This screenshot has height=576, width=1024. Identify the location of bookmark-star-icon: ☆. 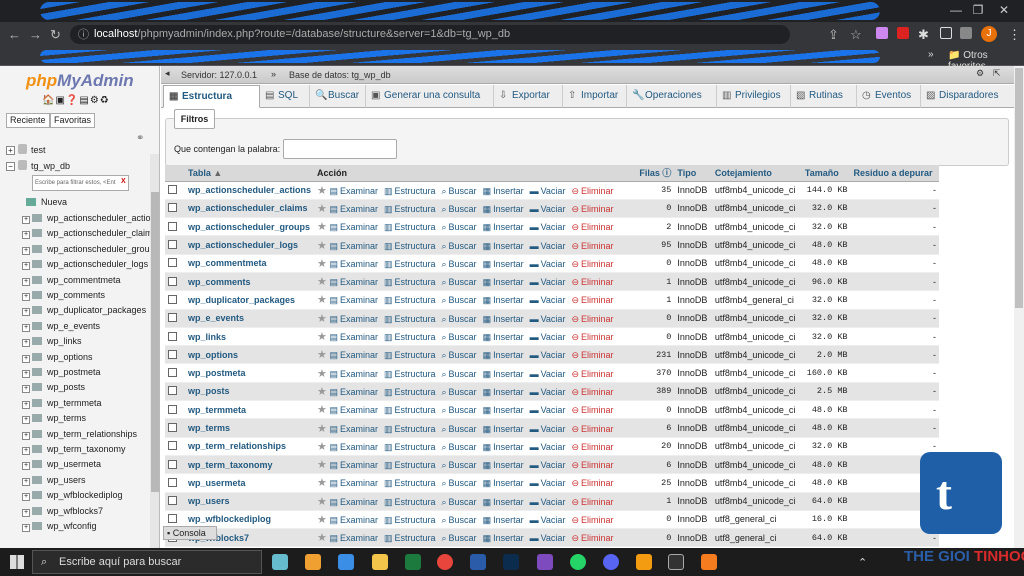
(856, 35).